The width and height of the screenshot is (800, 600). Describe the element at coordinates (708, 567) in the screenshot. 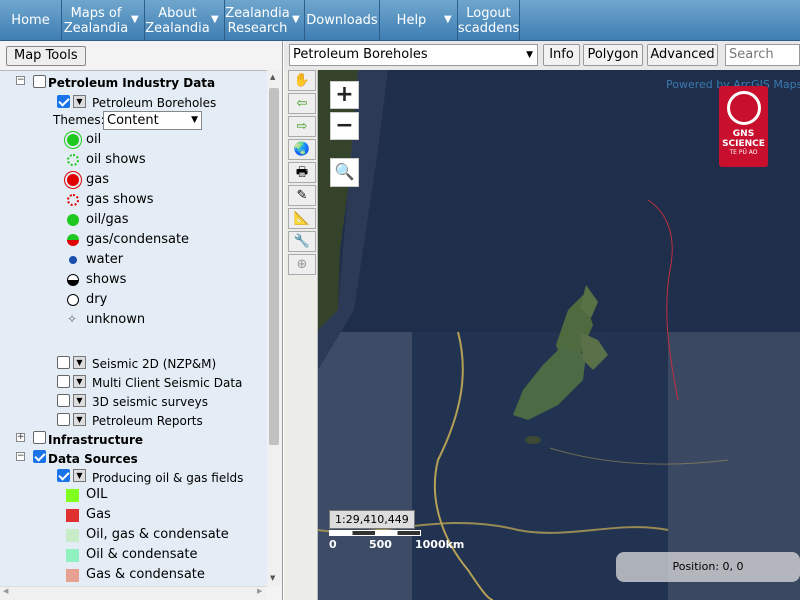

I see `position-readout: Position: 0, 0` at that location.